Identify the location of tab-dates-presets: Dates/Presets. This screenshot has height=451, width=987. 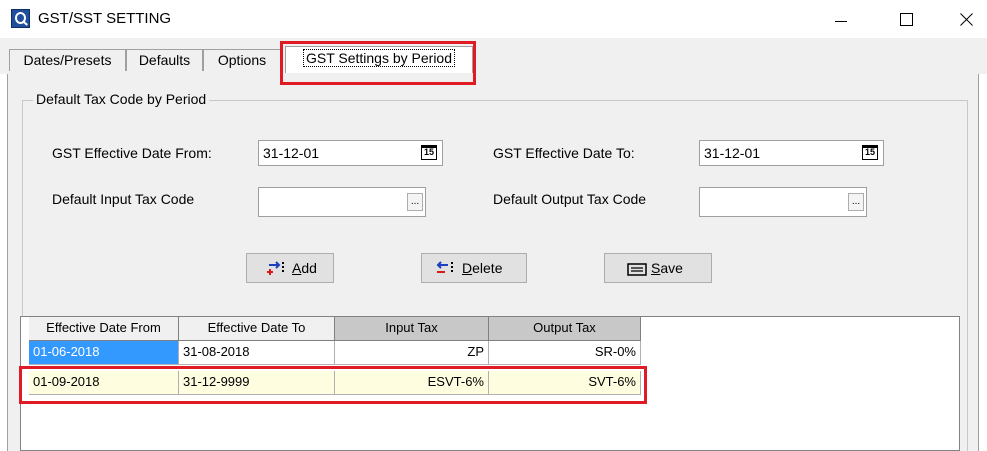
(67, 60).